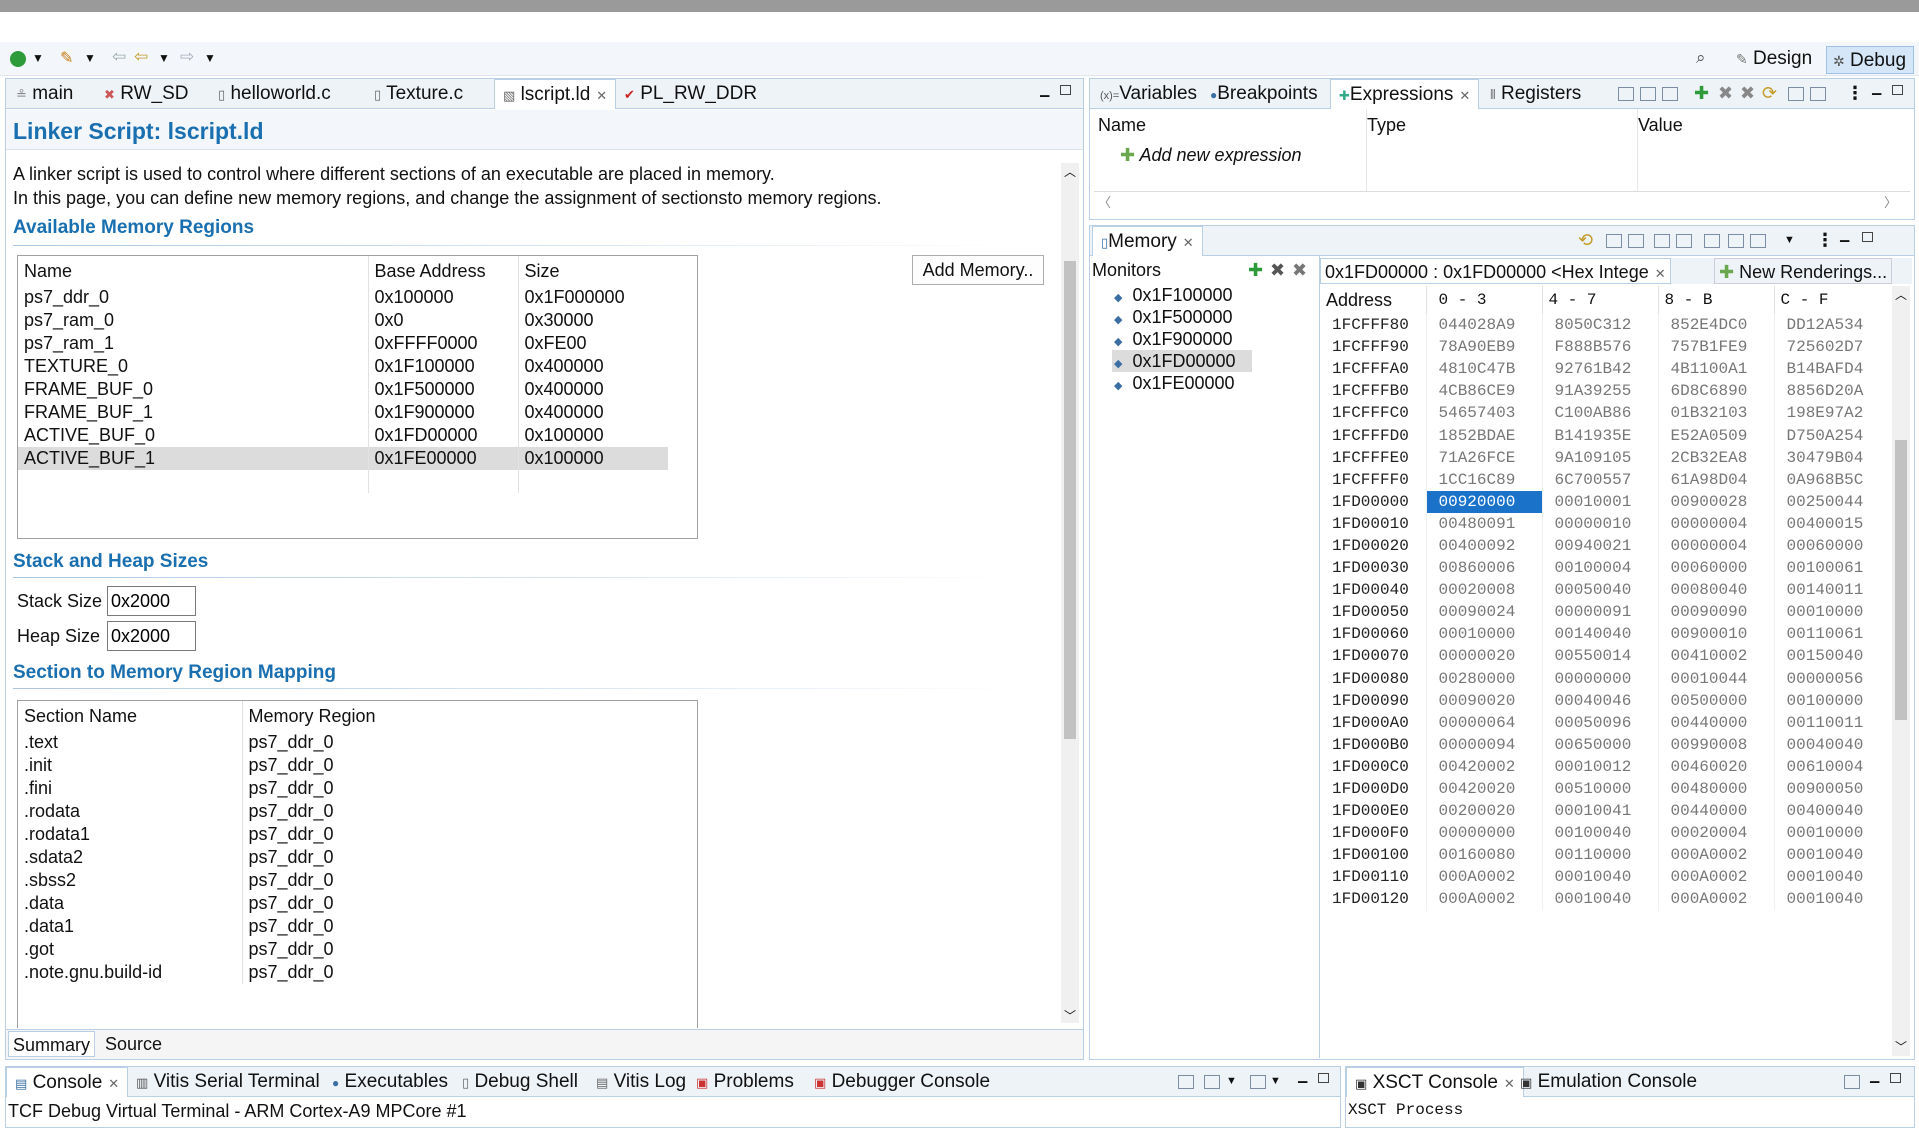  Describe the element at coordinates (1122, 125) in the screenshot. I see `column-header: Name` at that location.